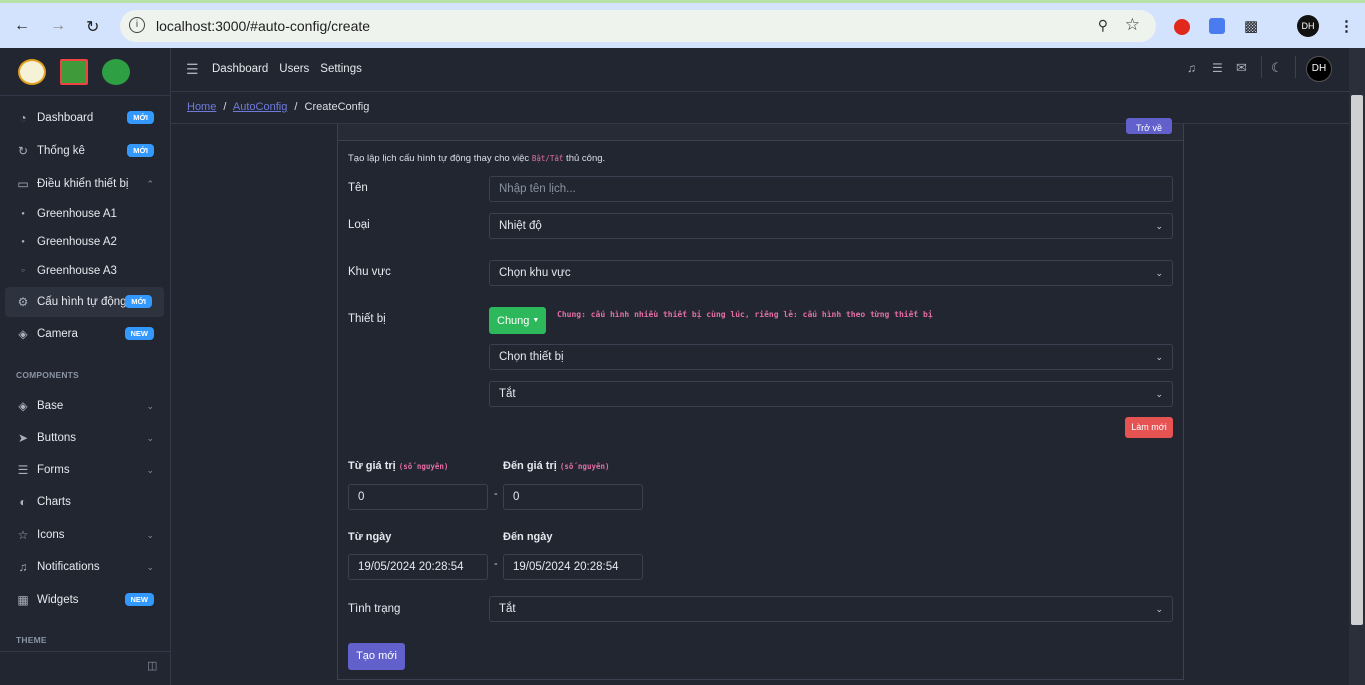 The width and height of the screenshot is (1365, 685). I want to click on theme-section-title: THEME, so click(31, 640).